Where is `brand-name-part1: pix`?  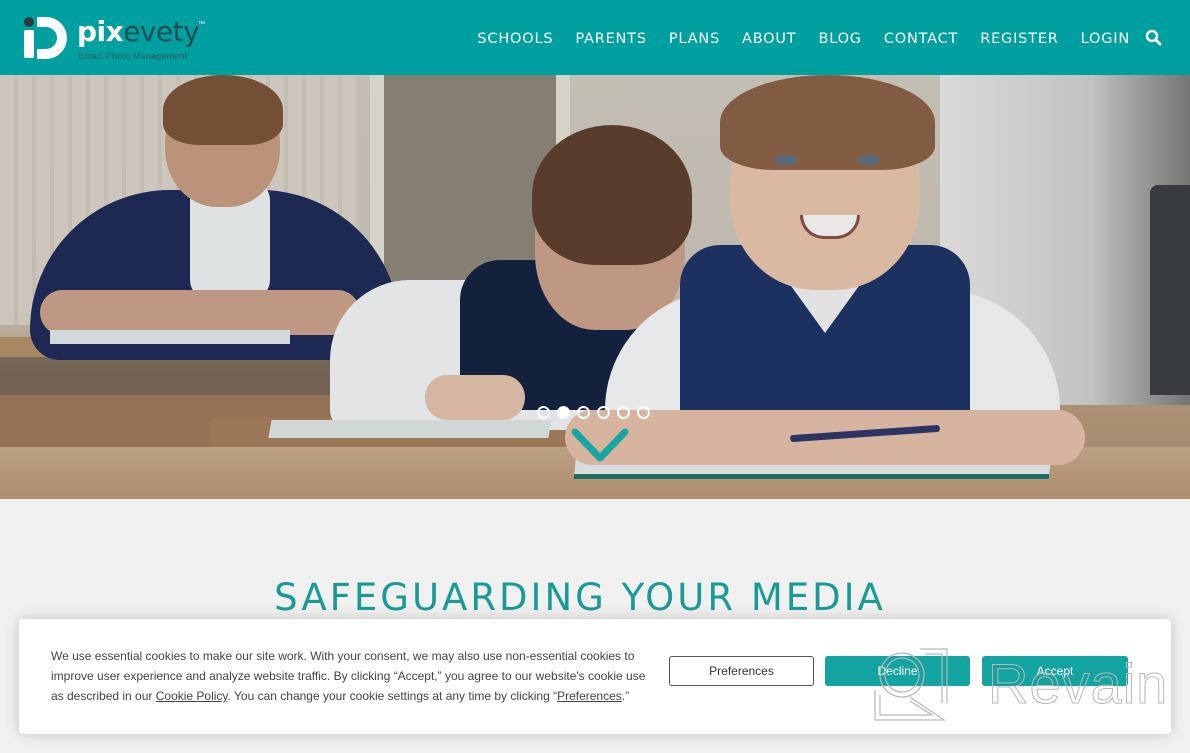
brand-name-part1: pix is located at coordinates (100, 31).